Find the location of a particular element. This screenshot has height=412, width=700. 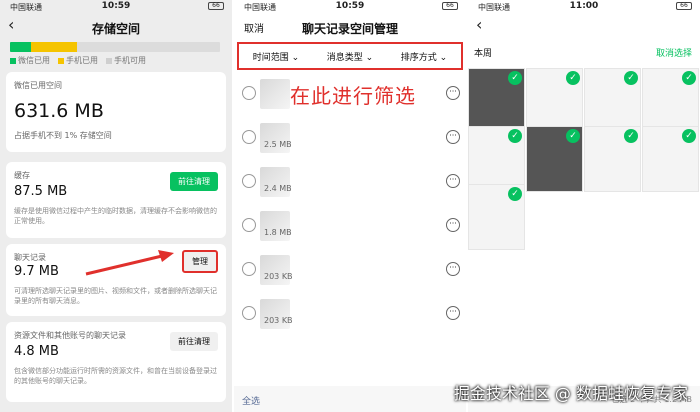

nav-bar: 取消 聊天记录空间管理 is located at coordinates (350, 26).